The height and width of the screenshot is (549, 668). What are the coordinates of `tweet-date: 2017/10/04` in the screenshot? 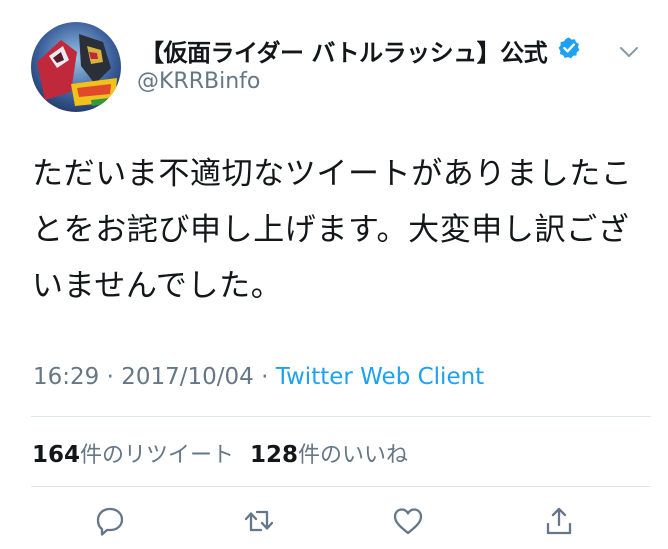 It's located at (187, 377).